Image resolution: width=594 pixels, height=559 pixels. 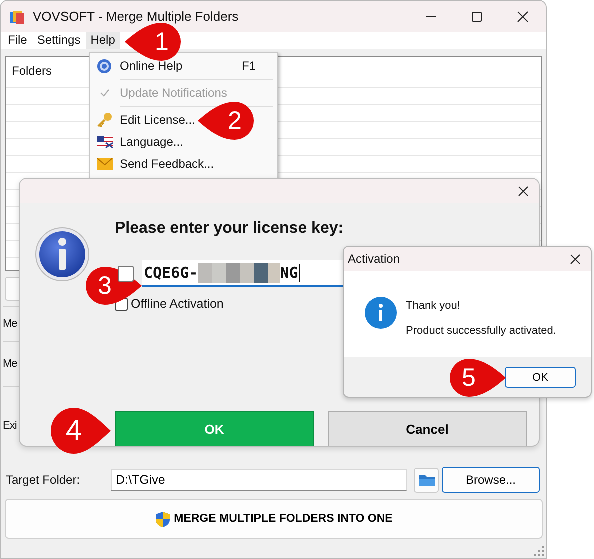 I want to click on column-header: Folders, so click(x=32, y=71).